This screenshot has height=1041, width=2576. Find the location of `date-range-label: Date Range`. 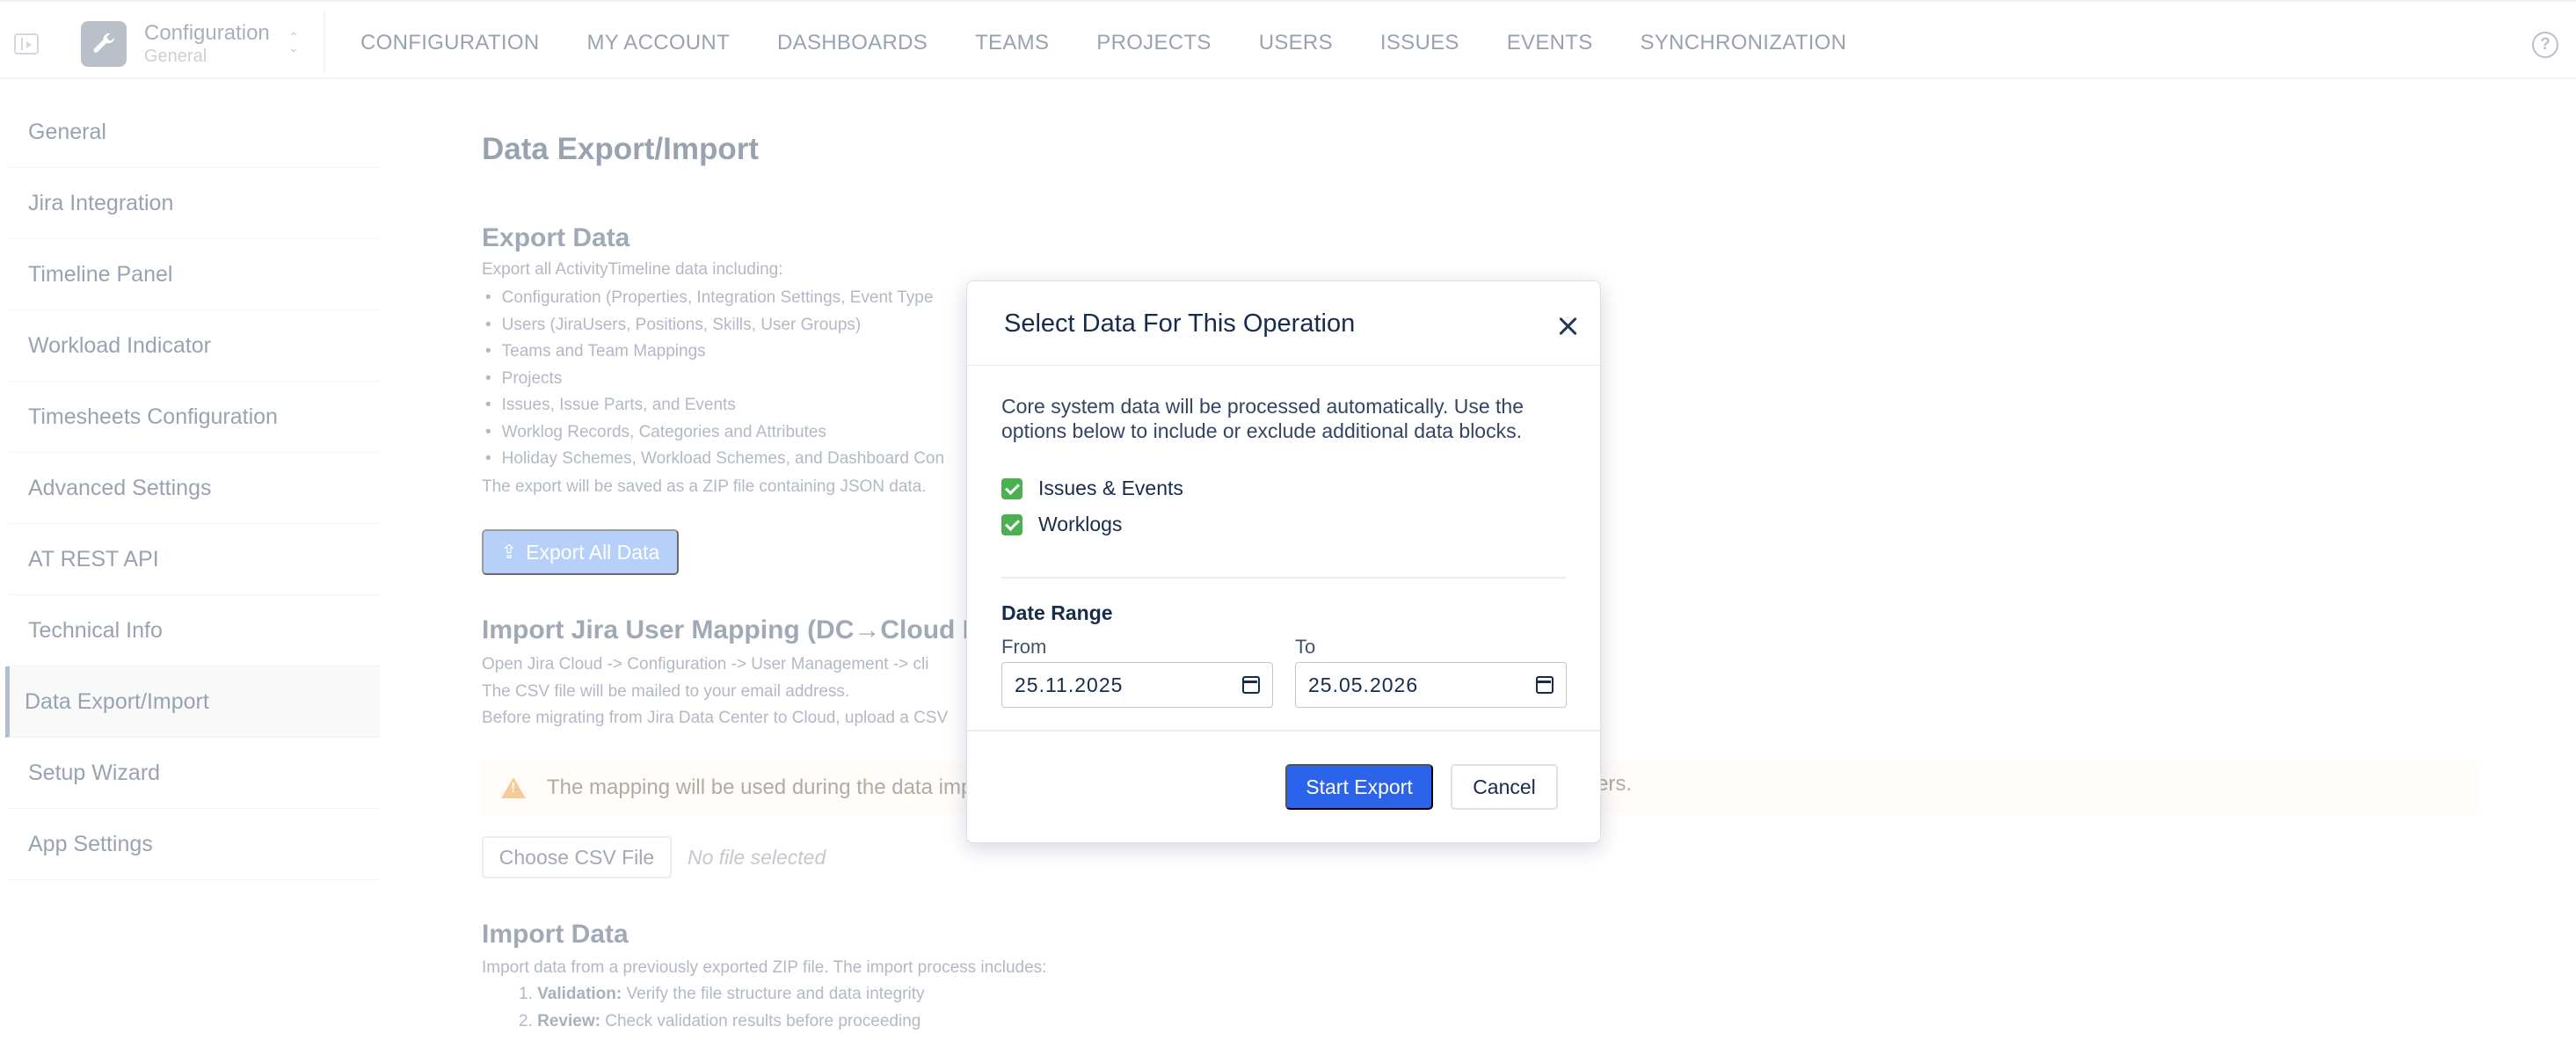

date-range-label: Date Range is located at coordinates (1057, 613).